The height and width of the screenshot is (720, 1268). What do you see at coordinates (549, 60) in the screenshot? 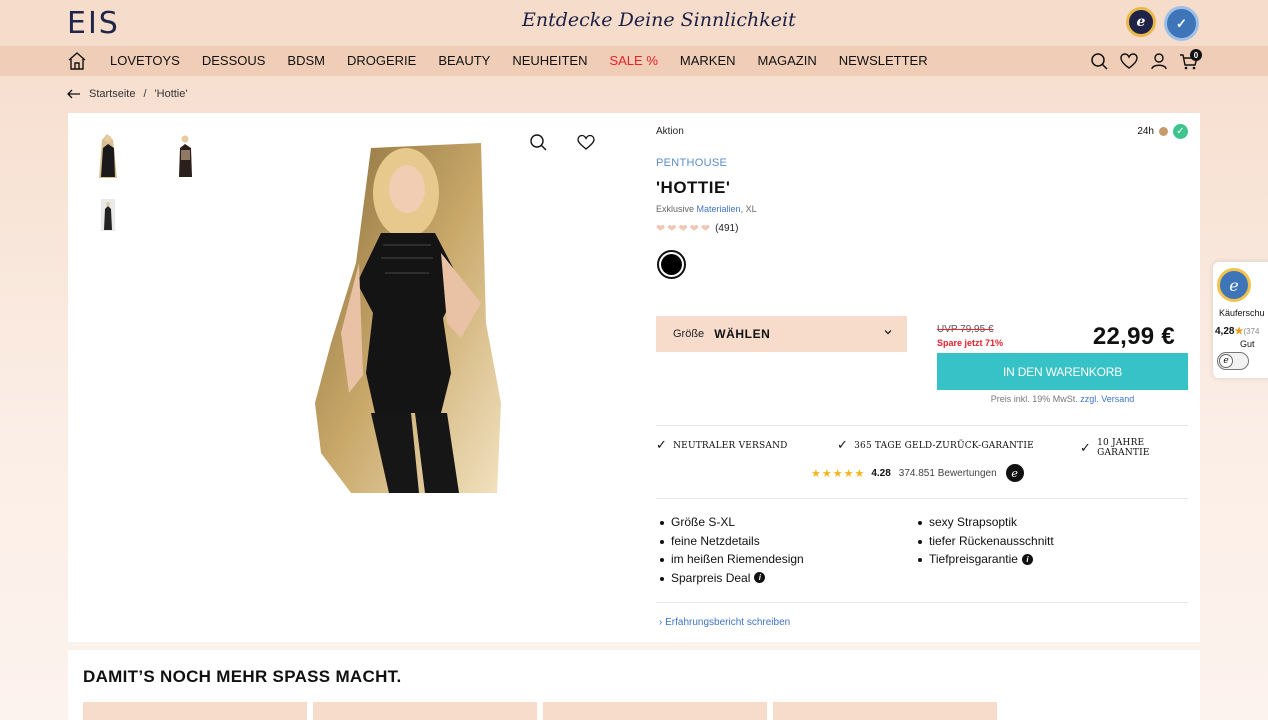
I see `nav-item-neuheiten: NEUHEITEN` at bounding box center [549, 60].